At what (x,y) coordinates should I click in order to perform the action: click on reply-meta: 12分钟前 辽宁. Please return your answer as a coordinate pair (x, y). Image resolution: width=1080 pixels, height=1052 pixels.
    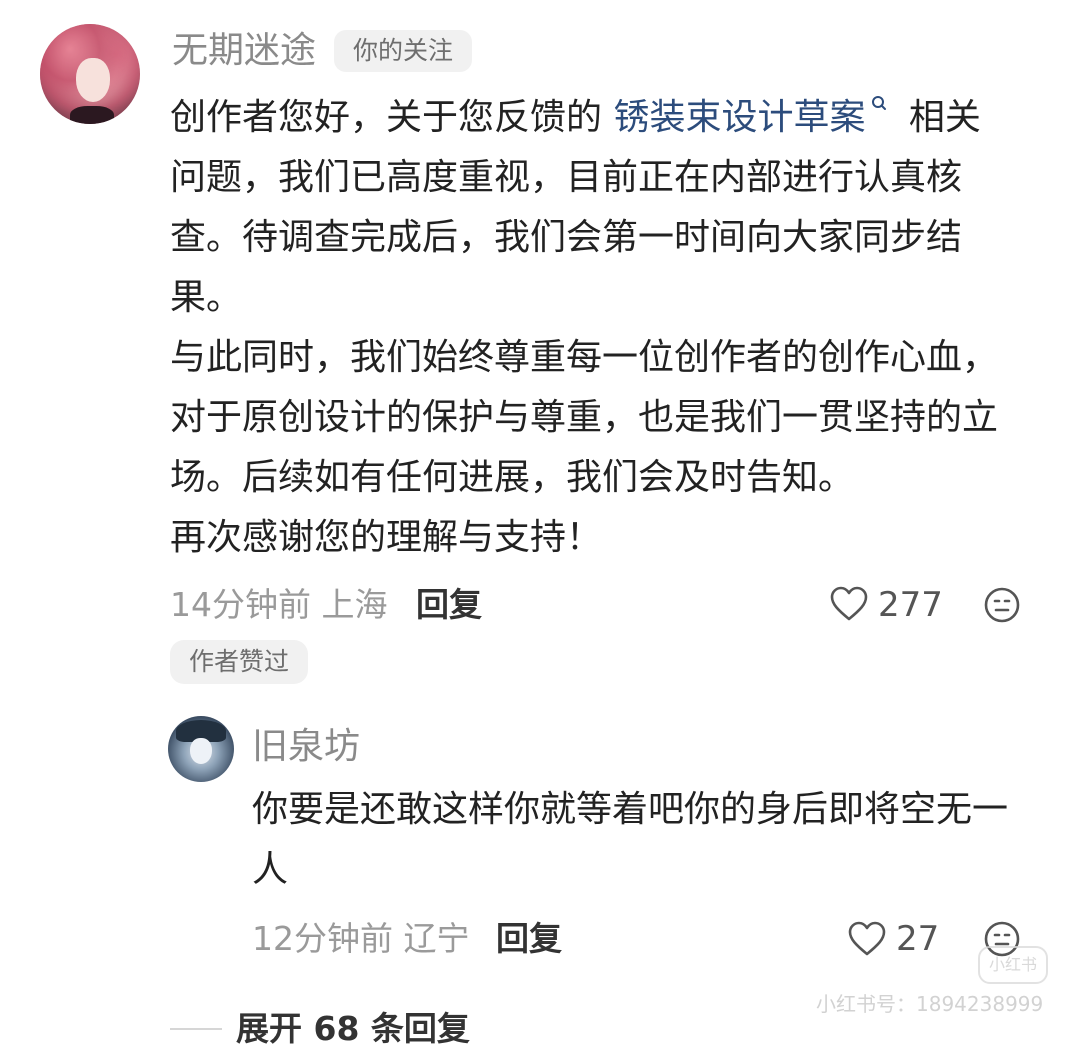
    Looking at the image, I should click on (361, 939).